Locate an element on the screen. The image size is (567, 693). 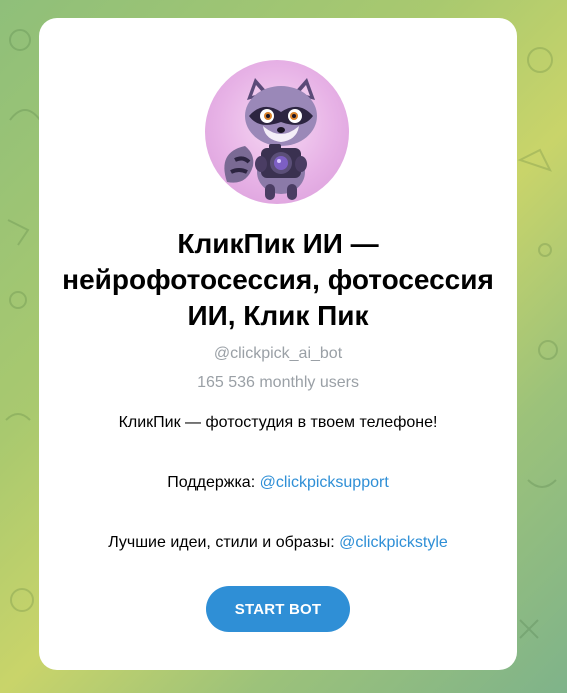
support-label: Поддержка: is located at coordinates (213, 482).